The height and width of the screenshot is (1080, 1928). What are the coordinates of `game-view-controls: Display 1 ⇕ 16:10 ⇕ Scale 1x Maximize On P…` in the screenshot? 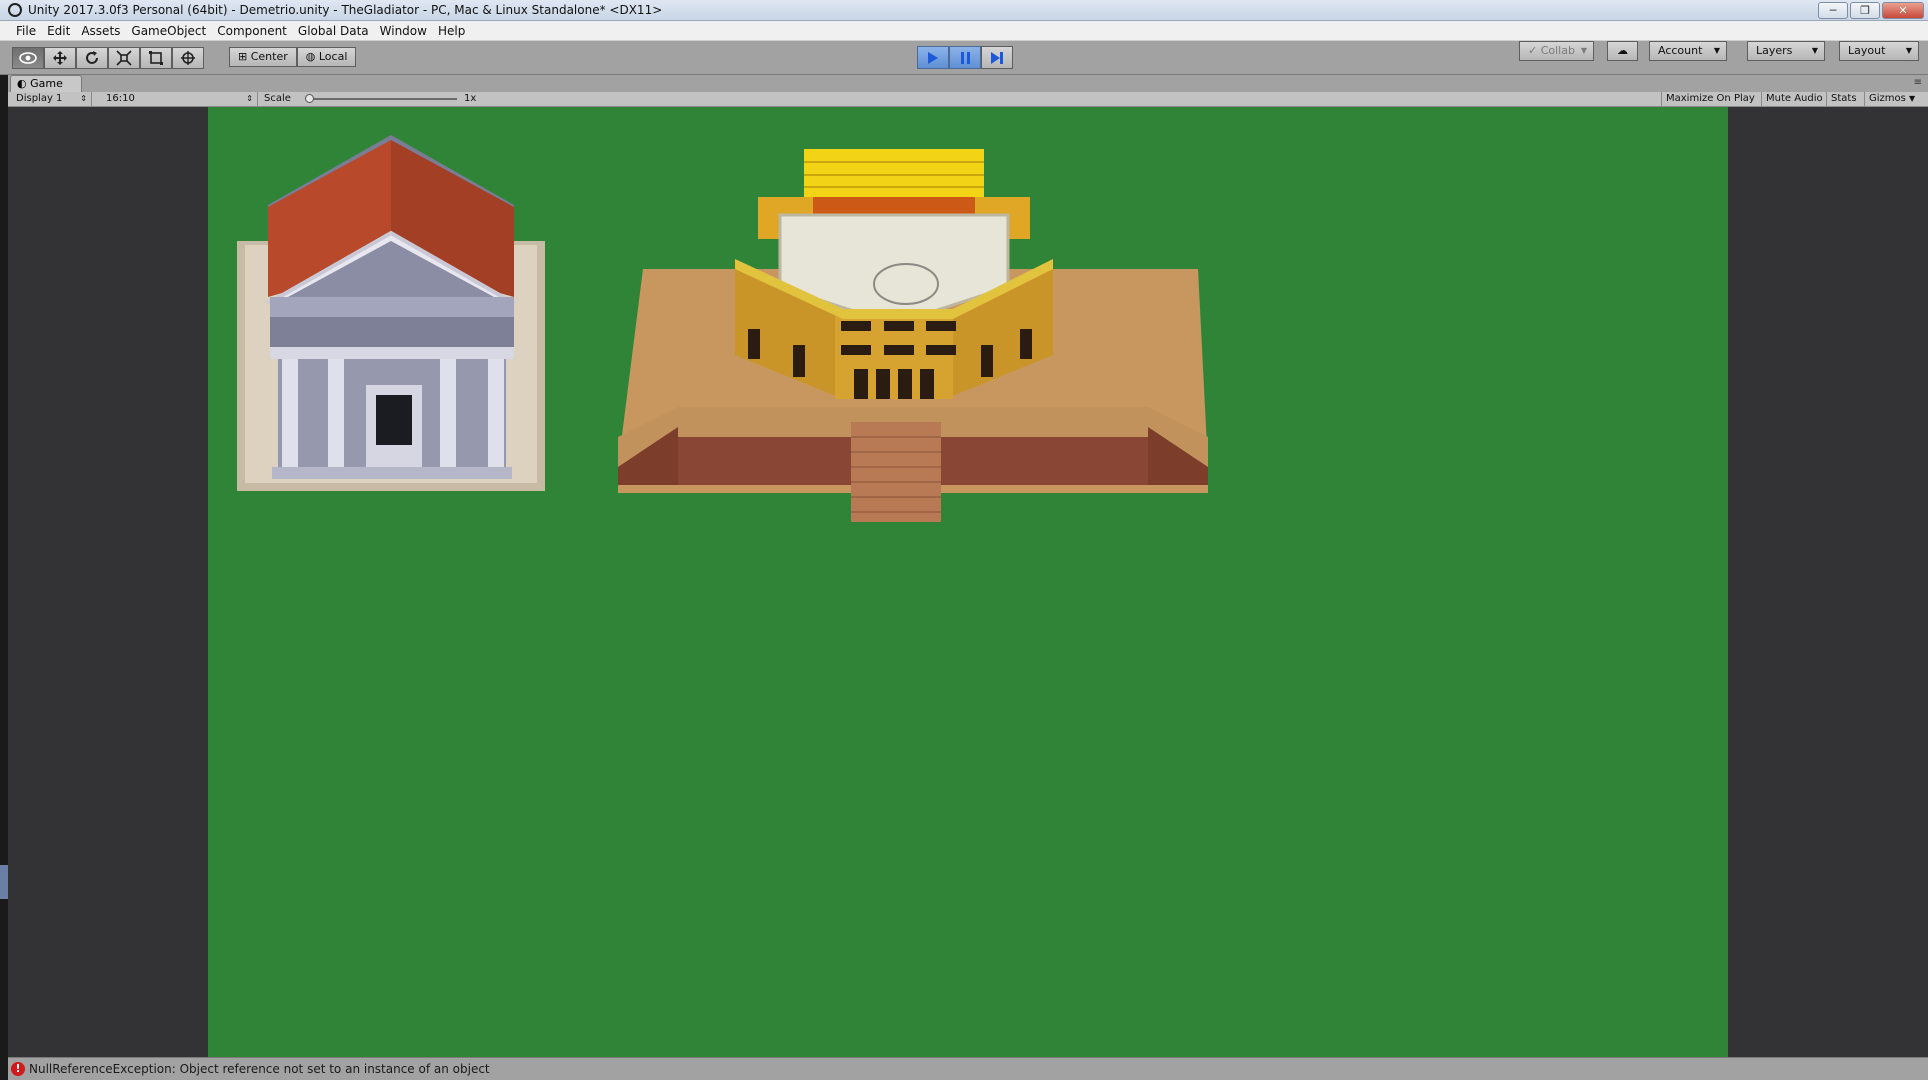 It's located at (968, 99).